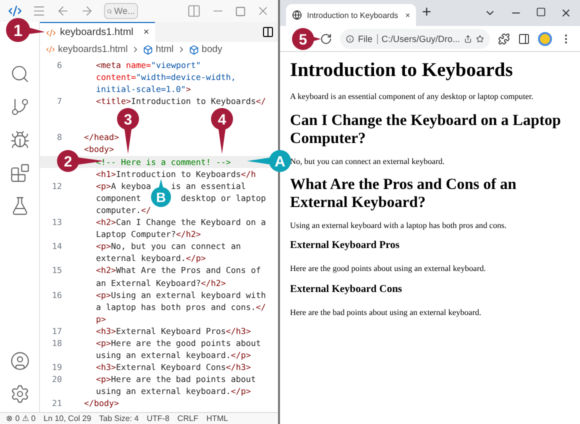 This screenshot has width=580, height=424. I want to click on code-token: name=, so click(138, 65).